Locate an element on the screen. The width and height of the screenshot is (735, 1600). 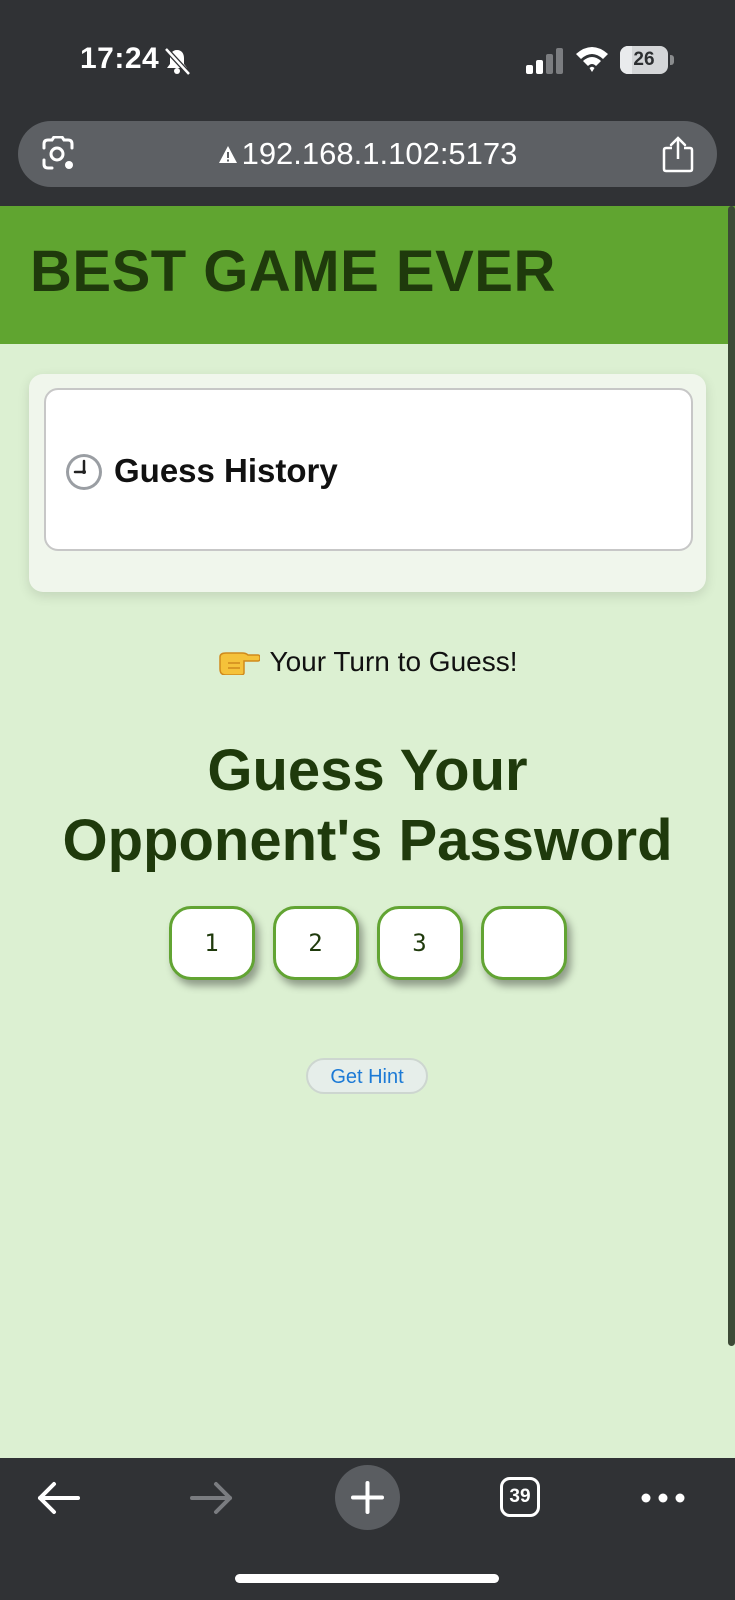
signal-icon is located at coordinates (544, 61).